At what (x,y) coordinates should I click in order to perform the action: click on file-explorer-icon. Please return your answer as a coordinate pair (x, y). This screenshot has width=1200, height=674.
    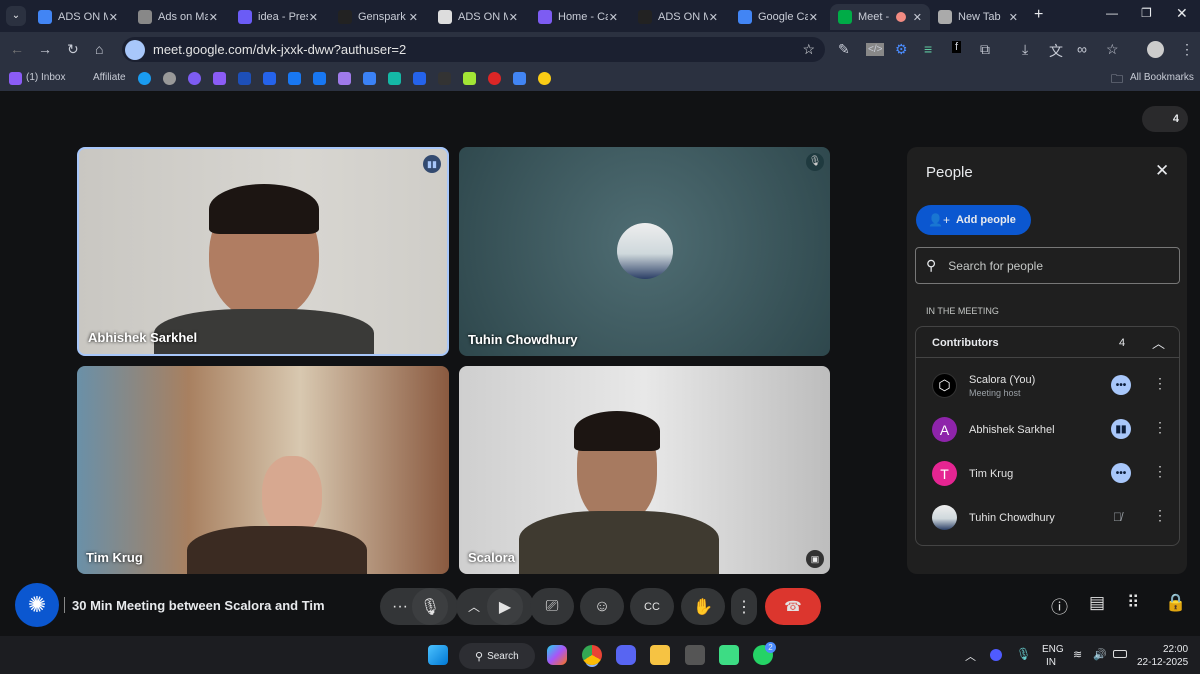
    Looking at the image, I should click on (660, 655).